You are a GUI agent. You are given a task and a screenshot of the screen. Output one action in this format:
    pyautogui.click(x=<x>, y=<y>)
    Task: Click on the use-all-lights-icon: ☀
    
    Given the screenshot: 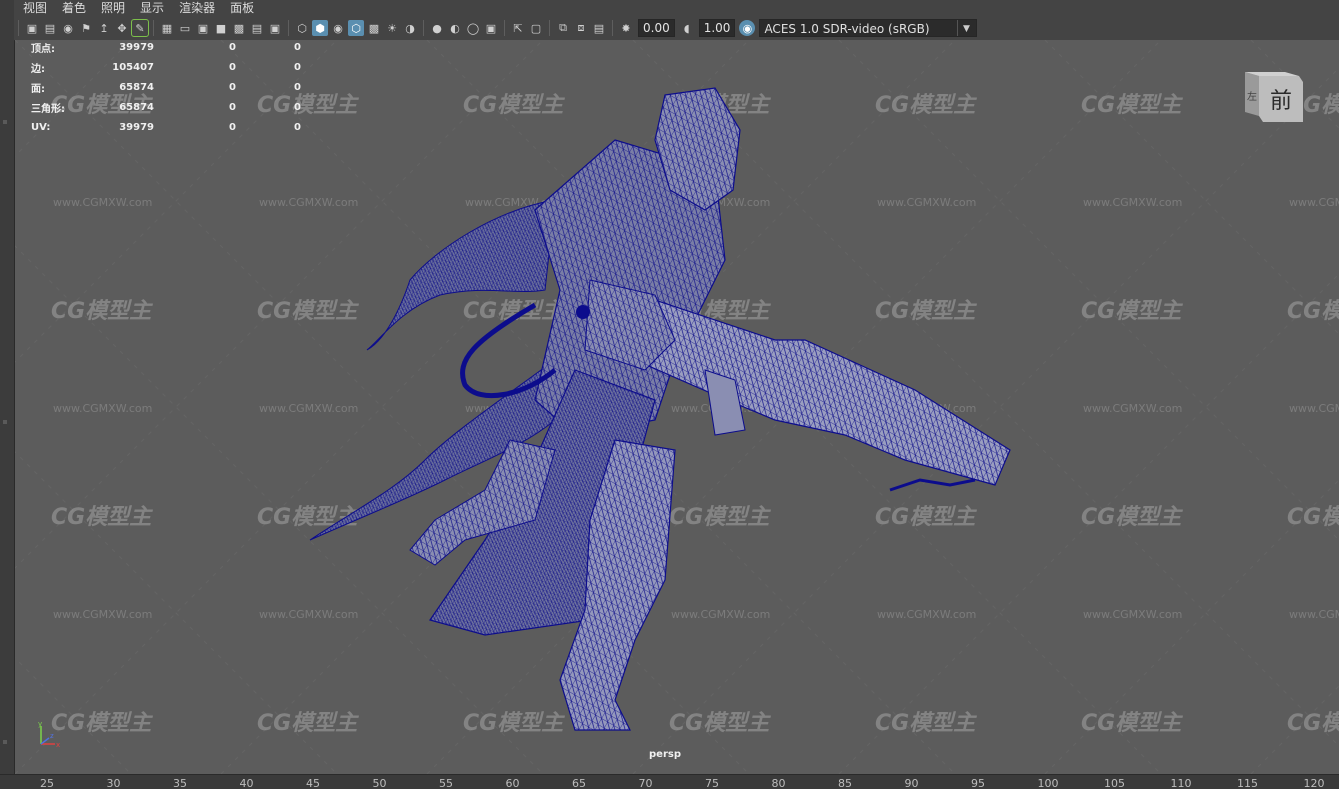 What is the action you would take?
    pyautogui.click(x=392, y=28)
    